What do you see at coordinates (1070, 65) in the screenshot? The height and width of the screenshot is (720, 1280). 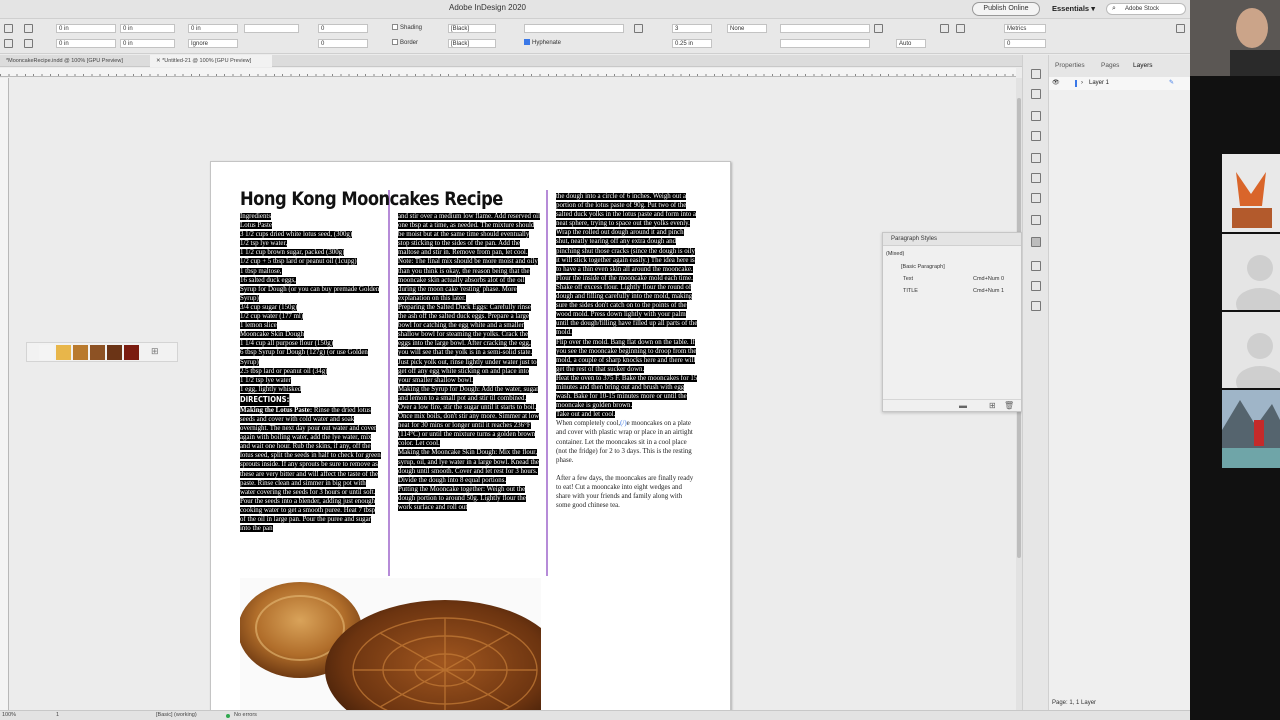 I see `tab-properties: Properties` at bounding box center [1070, 65].